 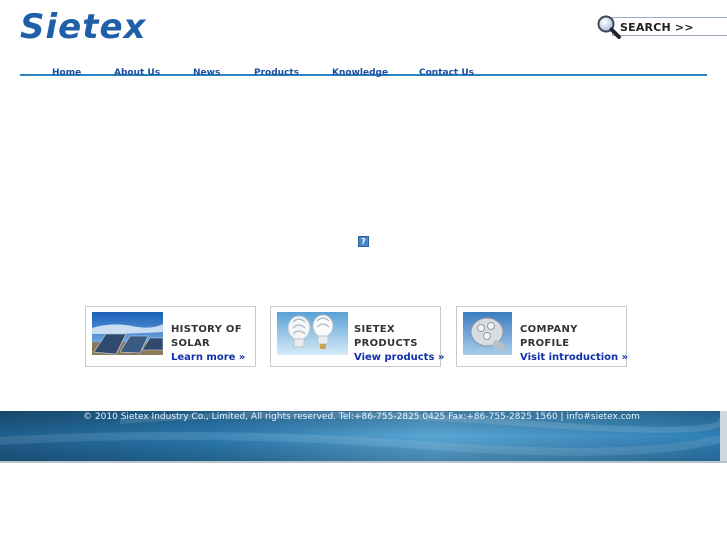 I want to click on view-products-link: View products », so click(x=399, y=357).